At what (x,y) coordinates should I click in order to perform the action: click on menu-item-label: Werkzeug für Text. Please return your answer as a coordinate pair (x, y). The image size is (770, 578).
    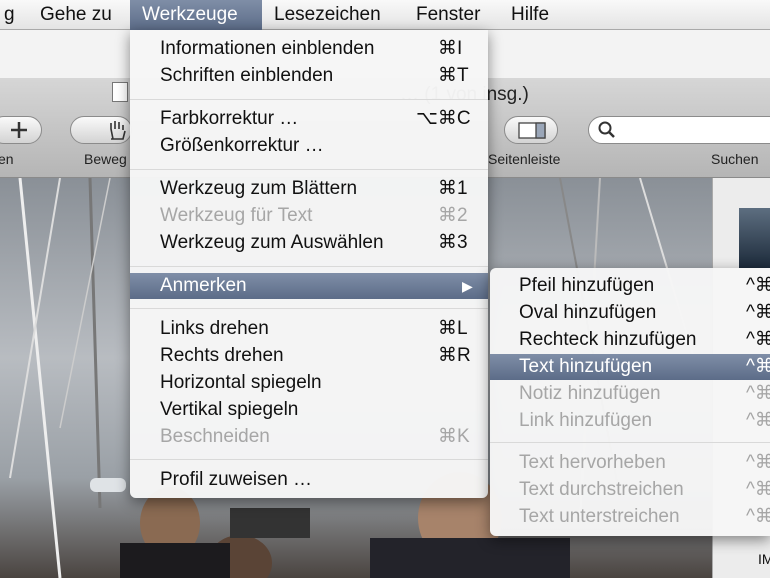
    Looking at the image, I should click on (236, 215).